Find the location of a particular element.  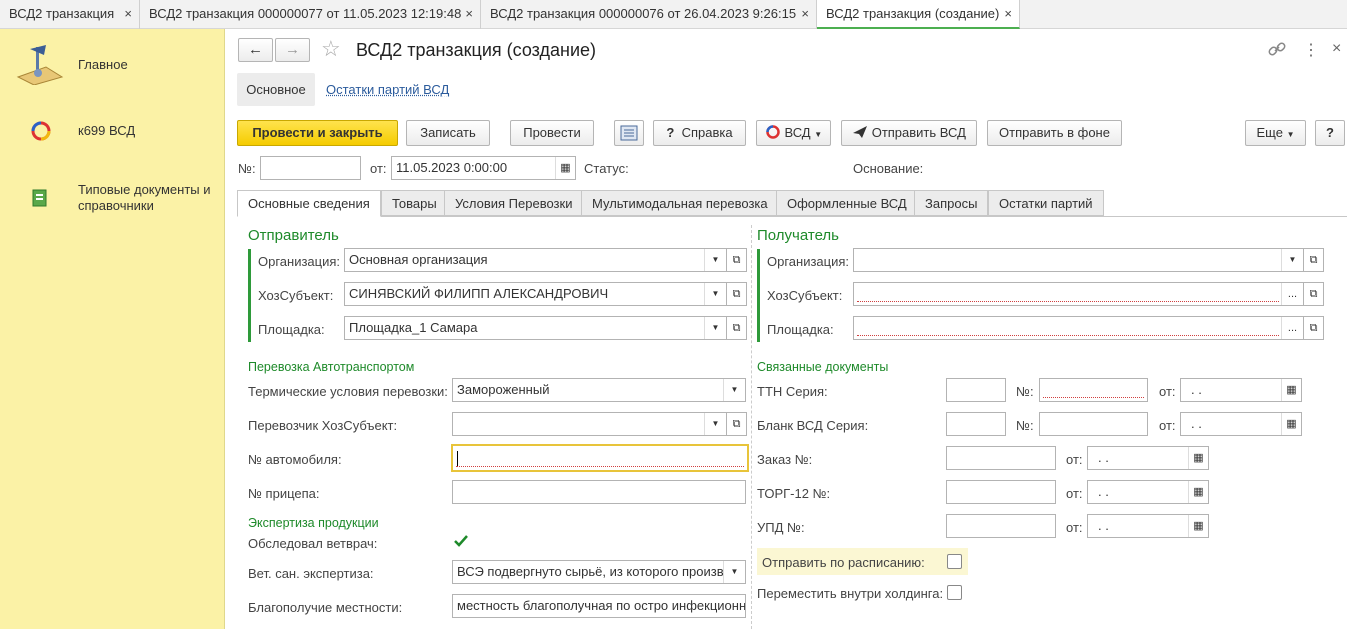

ttn-number-label: №: is located at coordinates (1025, 391).